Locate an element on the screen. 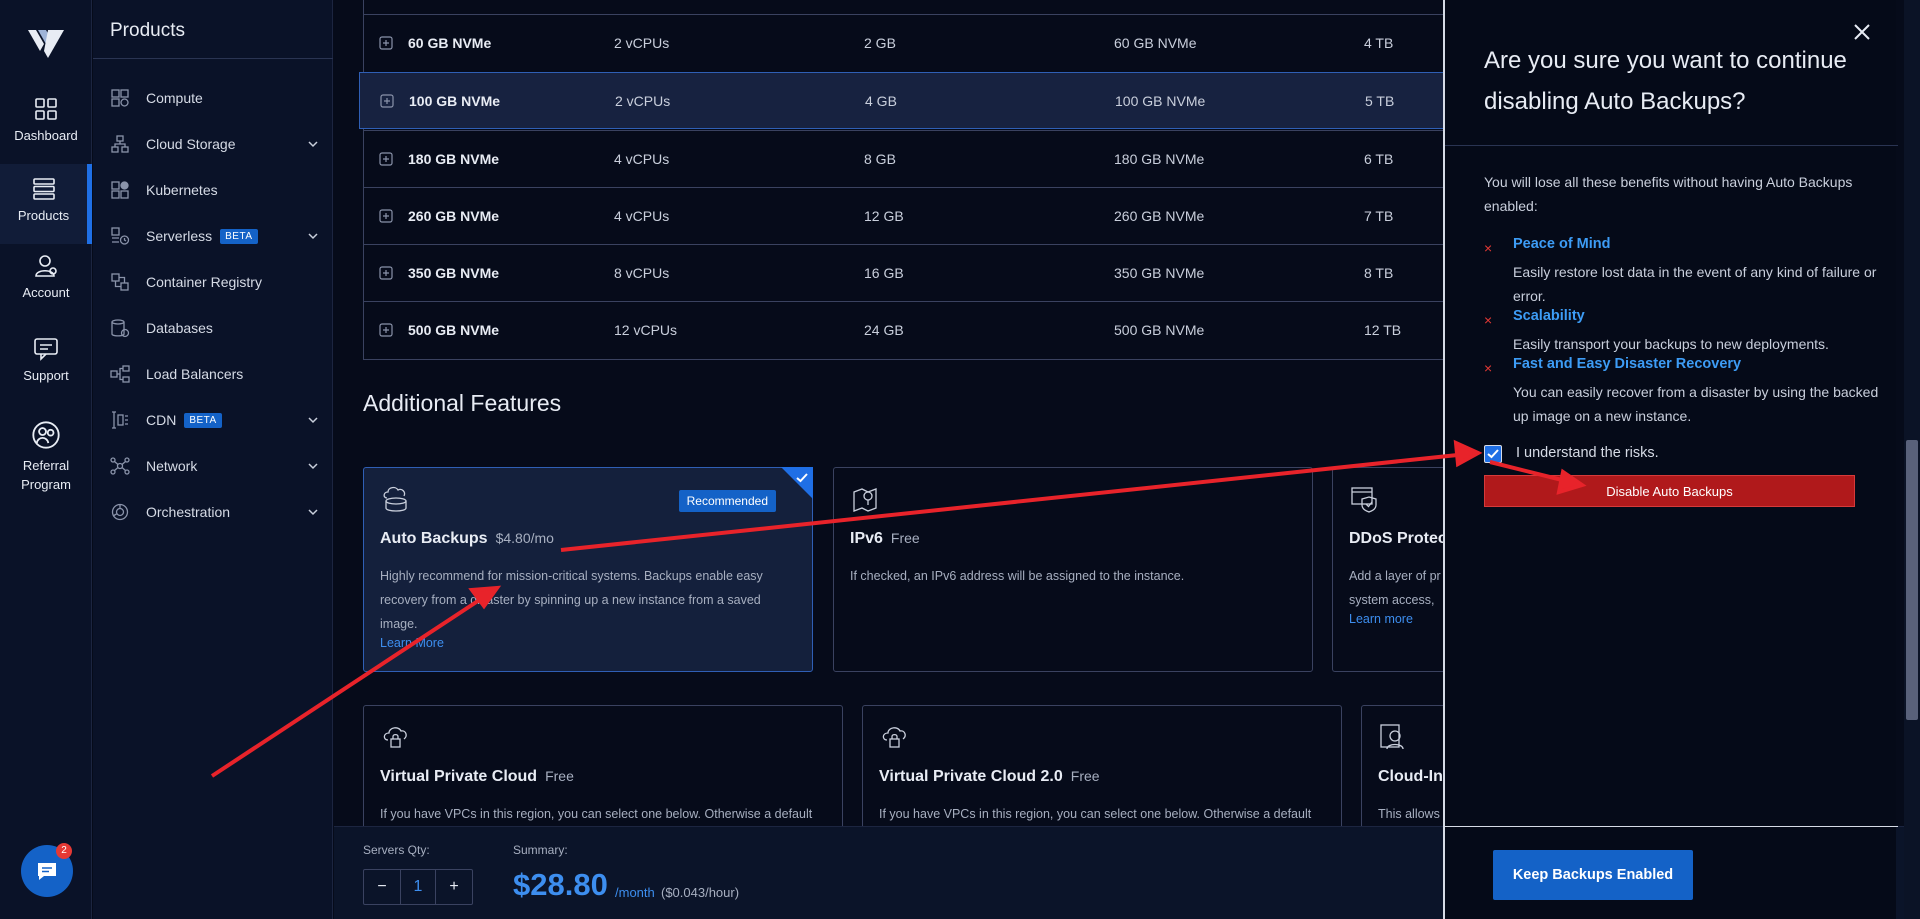 The width and height of the screenshot is (1920, 919). keep-backups-enabled-button: Keep Backups Enabled is located at coordinates (1593, 875).